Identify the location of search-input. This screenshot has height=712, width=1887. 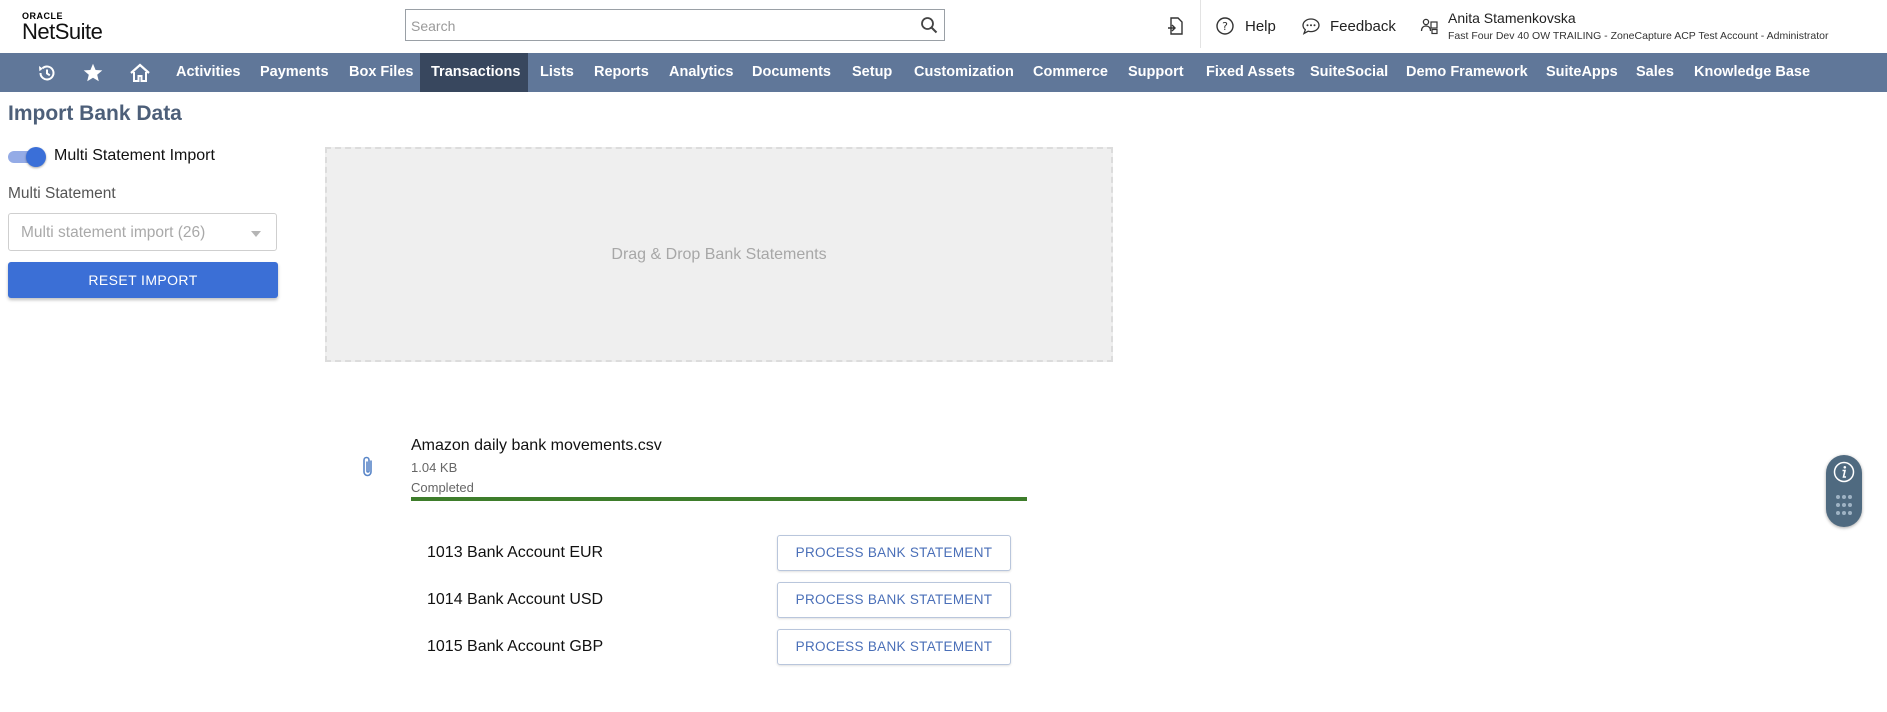
(661, 26).